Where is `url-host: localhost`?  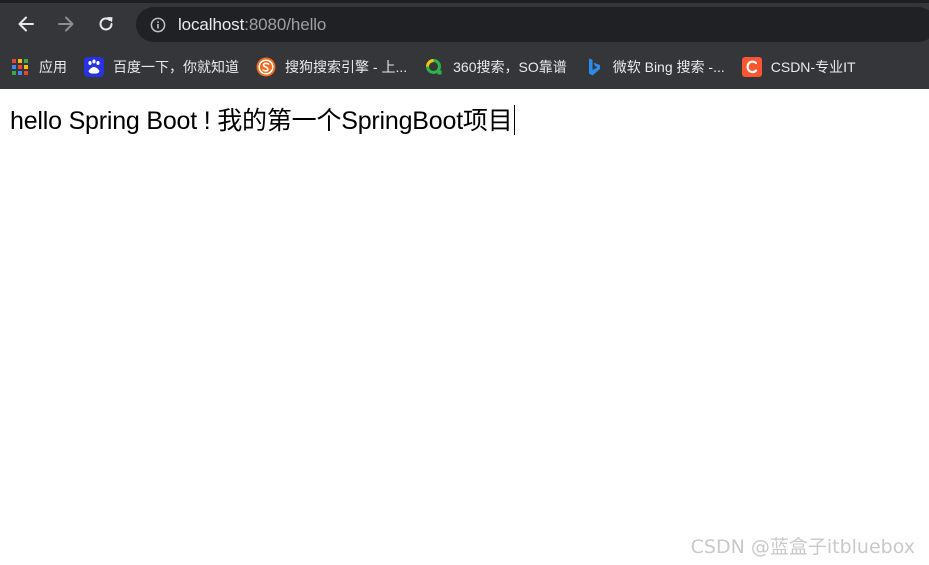 url-host: localhost is located at coordinates (211, 24).